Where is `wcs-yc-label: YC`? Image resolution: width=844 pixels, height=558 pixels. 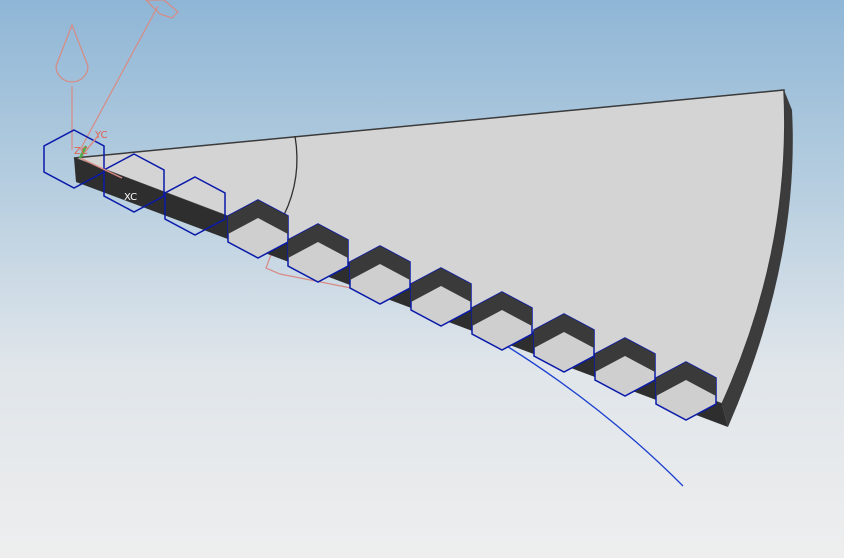
wcs-yc-label: YC is located at coordinates (101, 135).